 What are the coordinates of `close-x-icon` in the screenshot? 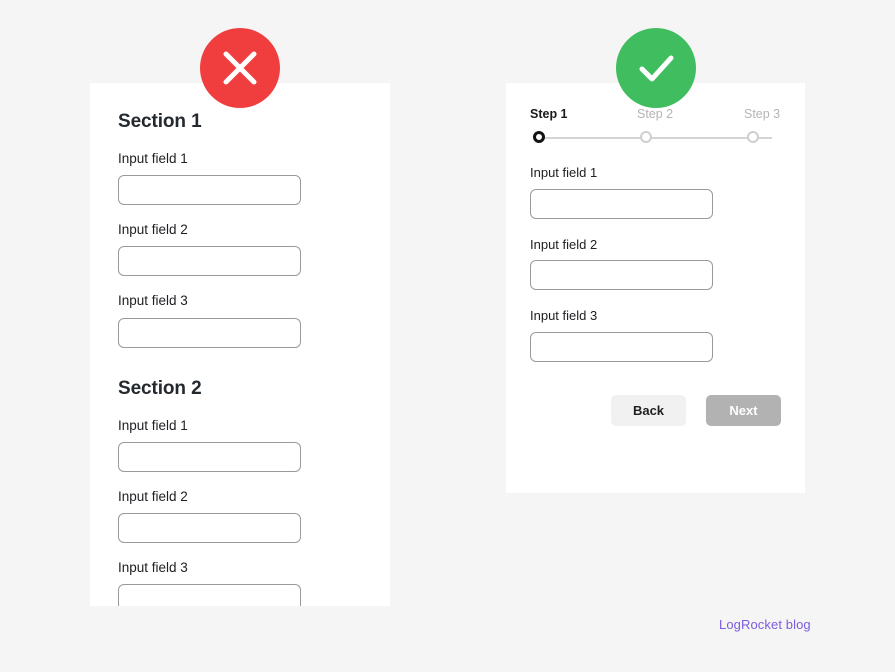 It's located at (240, 68).